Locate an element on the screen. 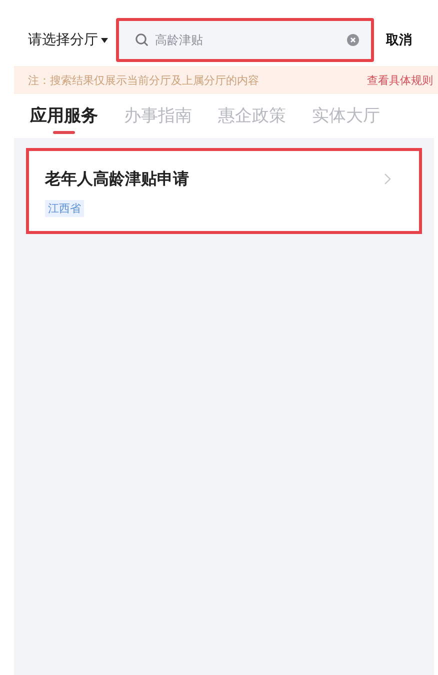 The height and width of the screenshot is (675, 438). tab: 实体大厅 is located at coordinates (346, 118).